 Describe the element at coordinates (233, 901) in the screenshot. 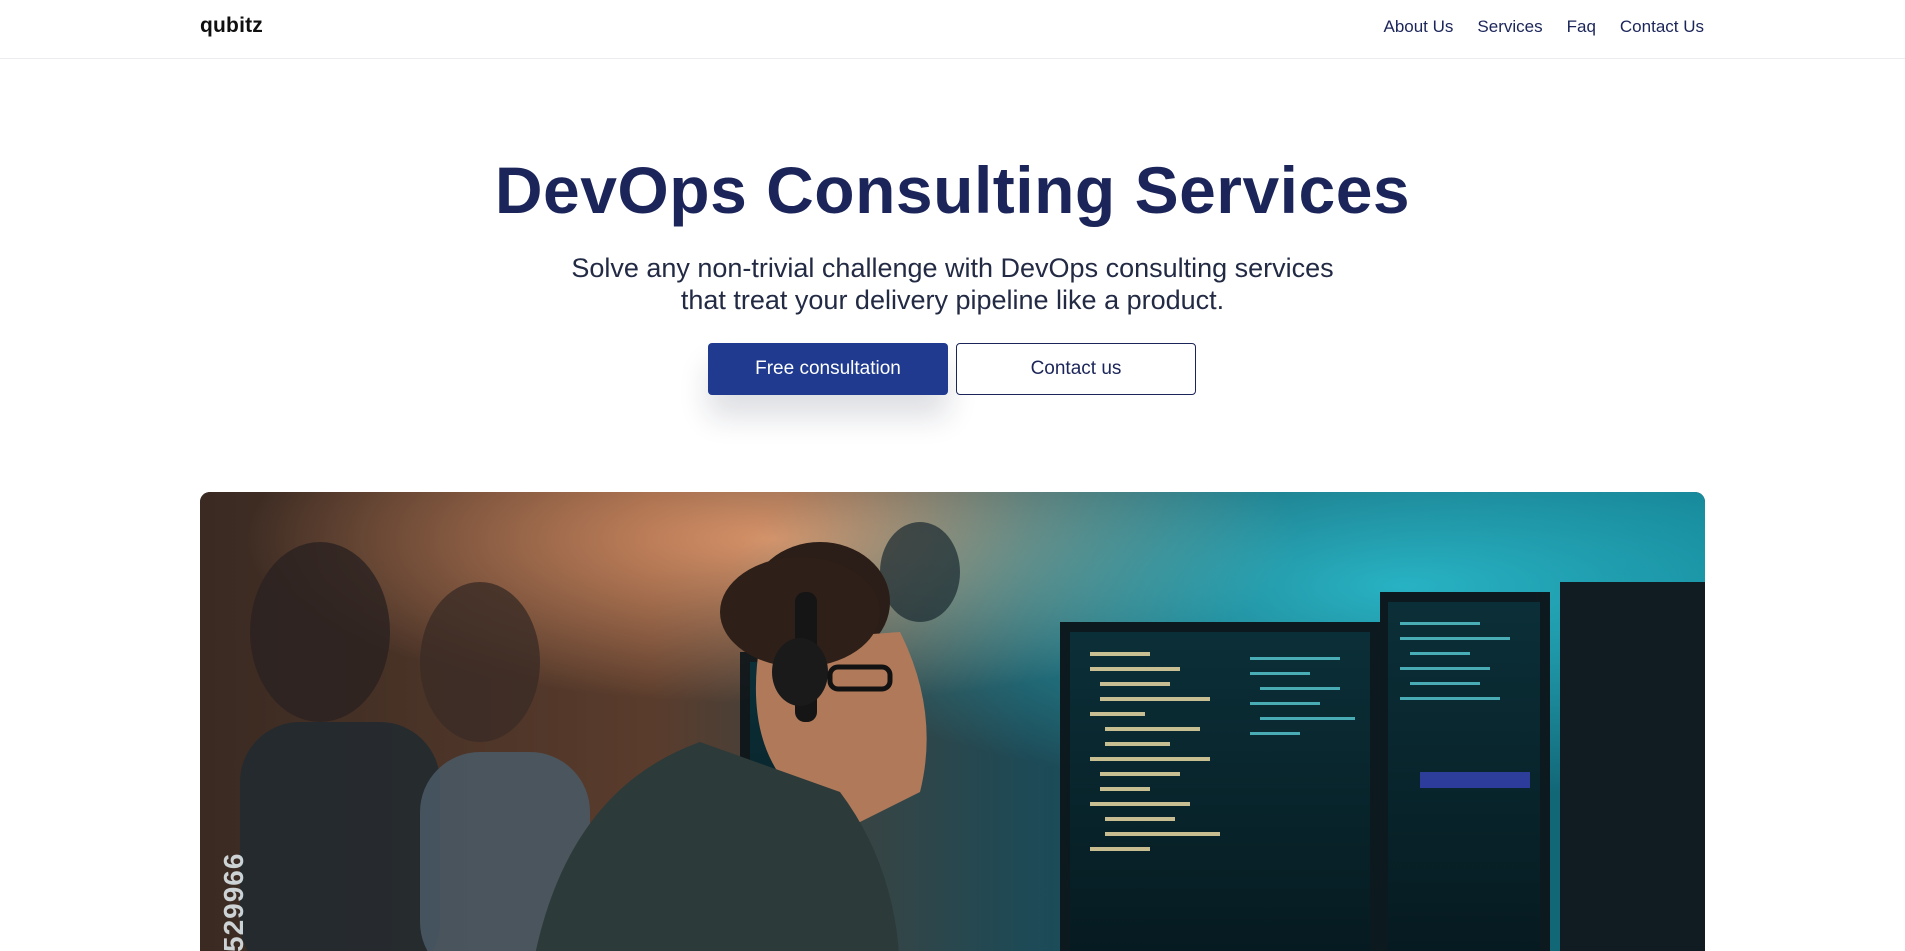

I see `image-stock-id: 529966` at that location.